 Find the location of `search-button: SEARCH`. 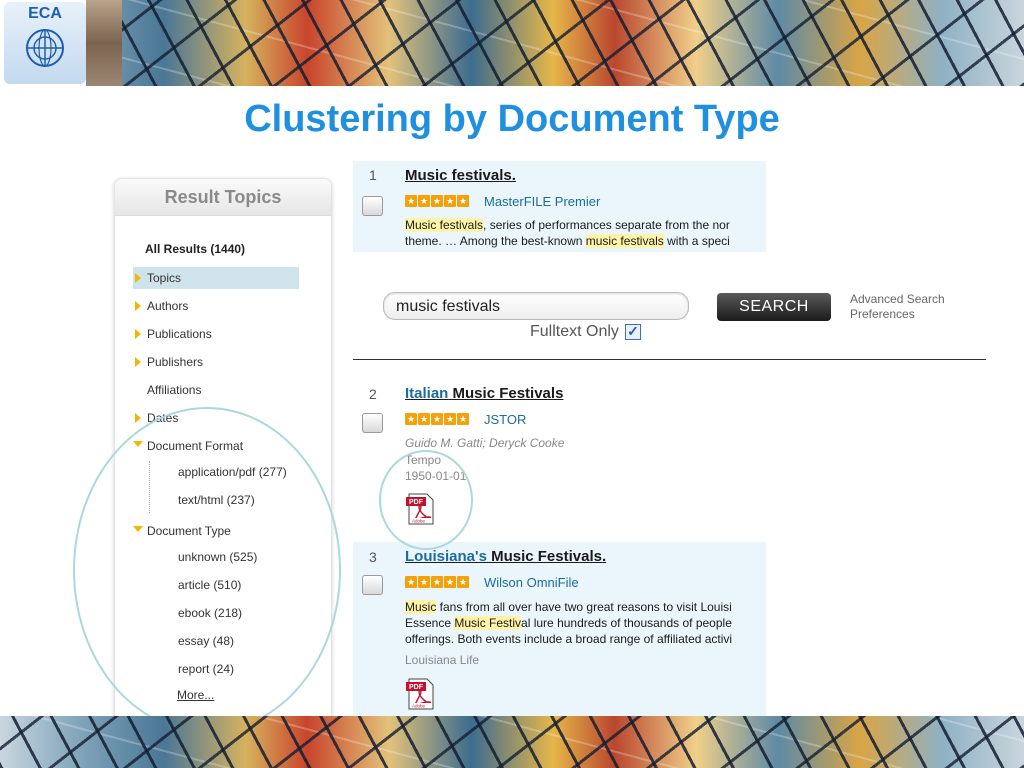

search-button: SEARCH is located at coordinates (774, 307).